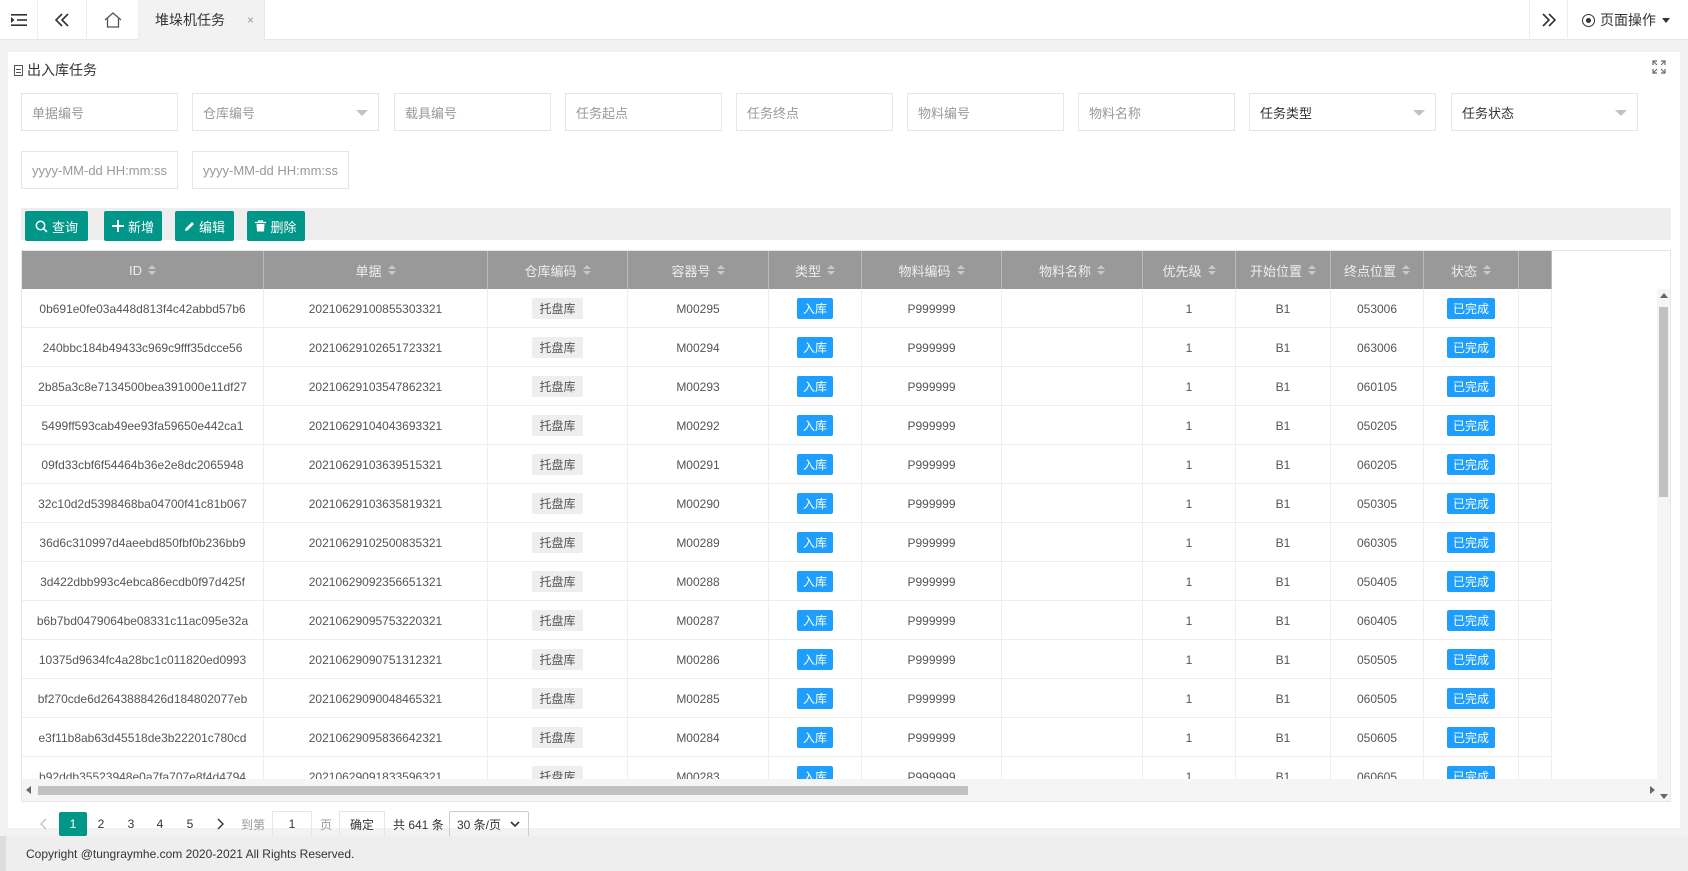 The width and height of the screenshot is (1688, 871). I want to click on fullscreen-icon, so click(1659, 67).